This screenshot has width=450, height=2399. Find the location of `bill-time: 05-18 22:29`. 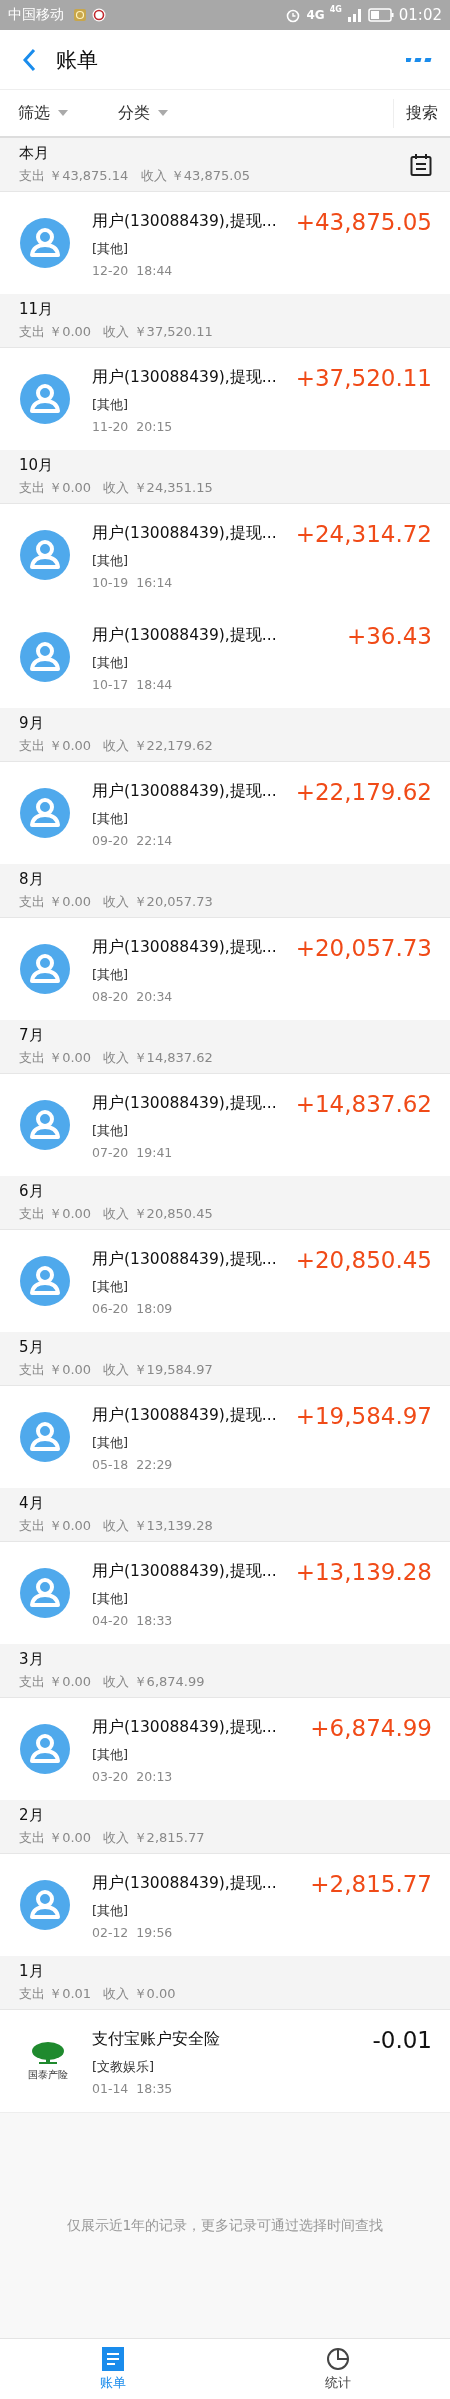

bill-time: 05-18 22:29 is located at coordinates (132, 1464).